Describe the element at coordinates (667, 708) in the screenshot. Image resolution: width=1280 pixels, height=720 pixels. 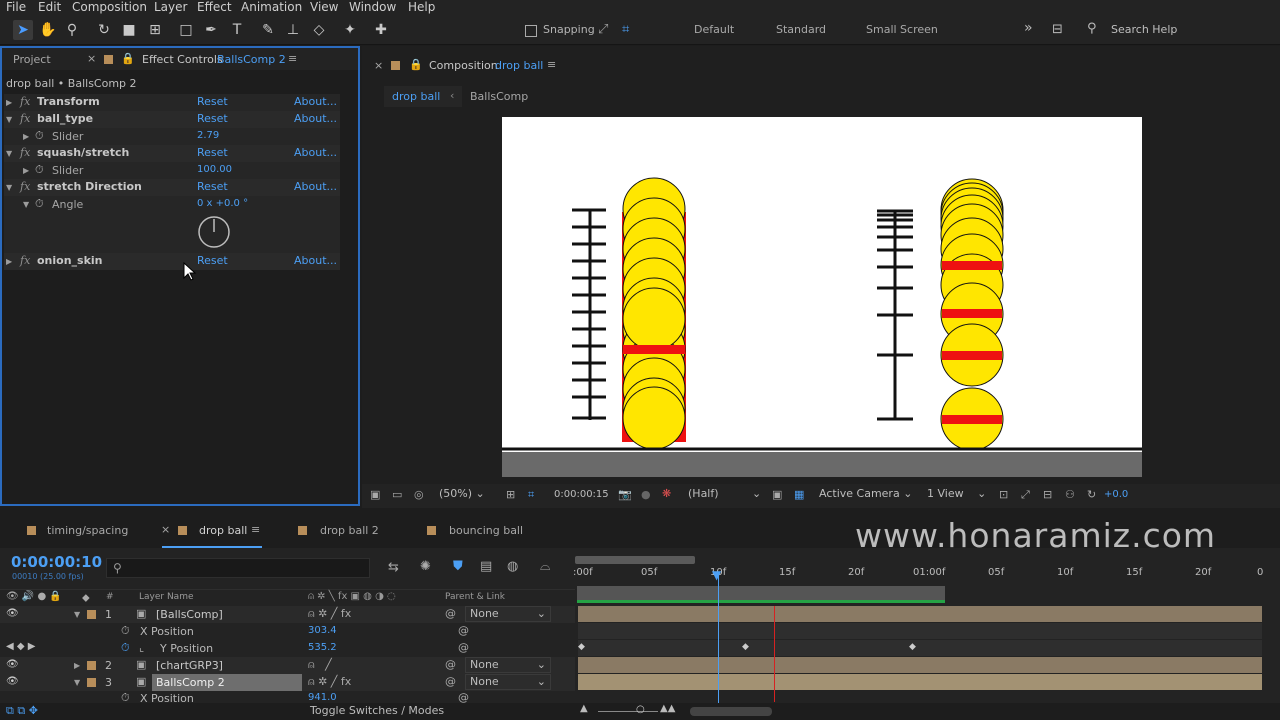
I see `zoom-in-icon: ▲▲` at that location.